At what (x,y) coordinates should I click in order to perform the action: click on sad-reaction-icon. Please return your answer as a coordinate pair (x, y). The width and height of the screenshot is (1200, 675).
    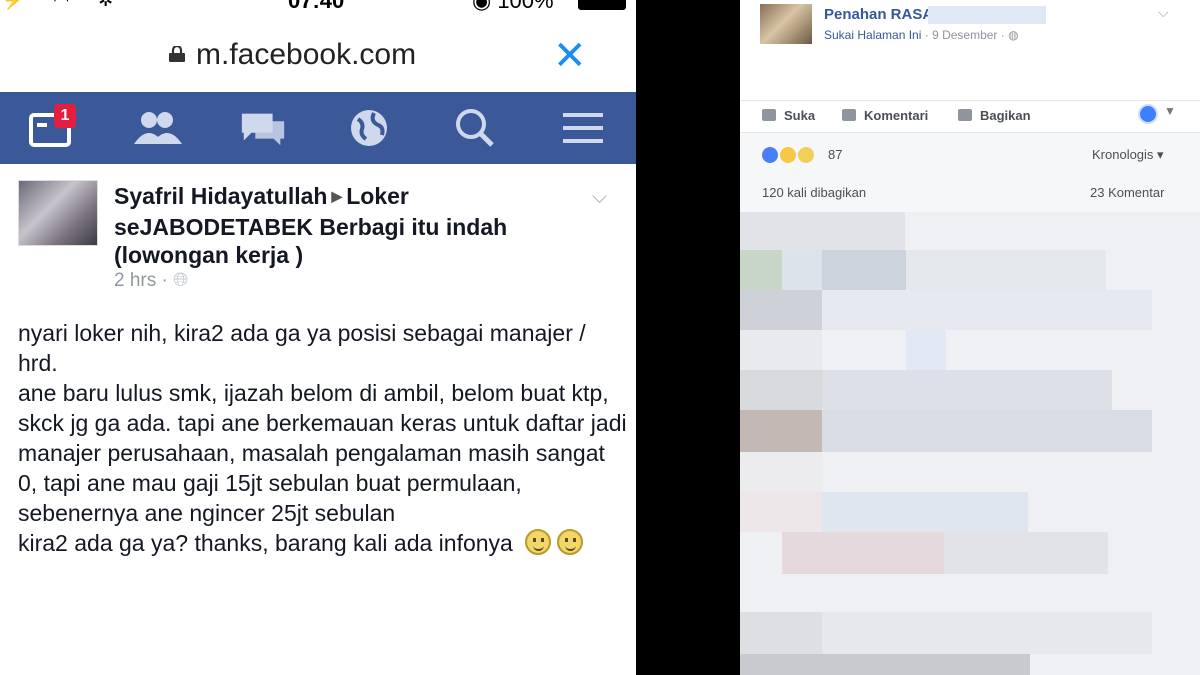
    Looking at the image, I should click on (806, 155).